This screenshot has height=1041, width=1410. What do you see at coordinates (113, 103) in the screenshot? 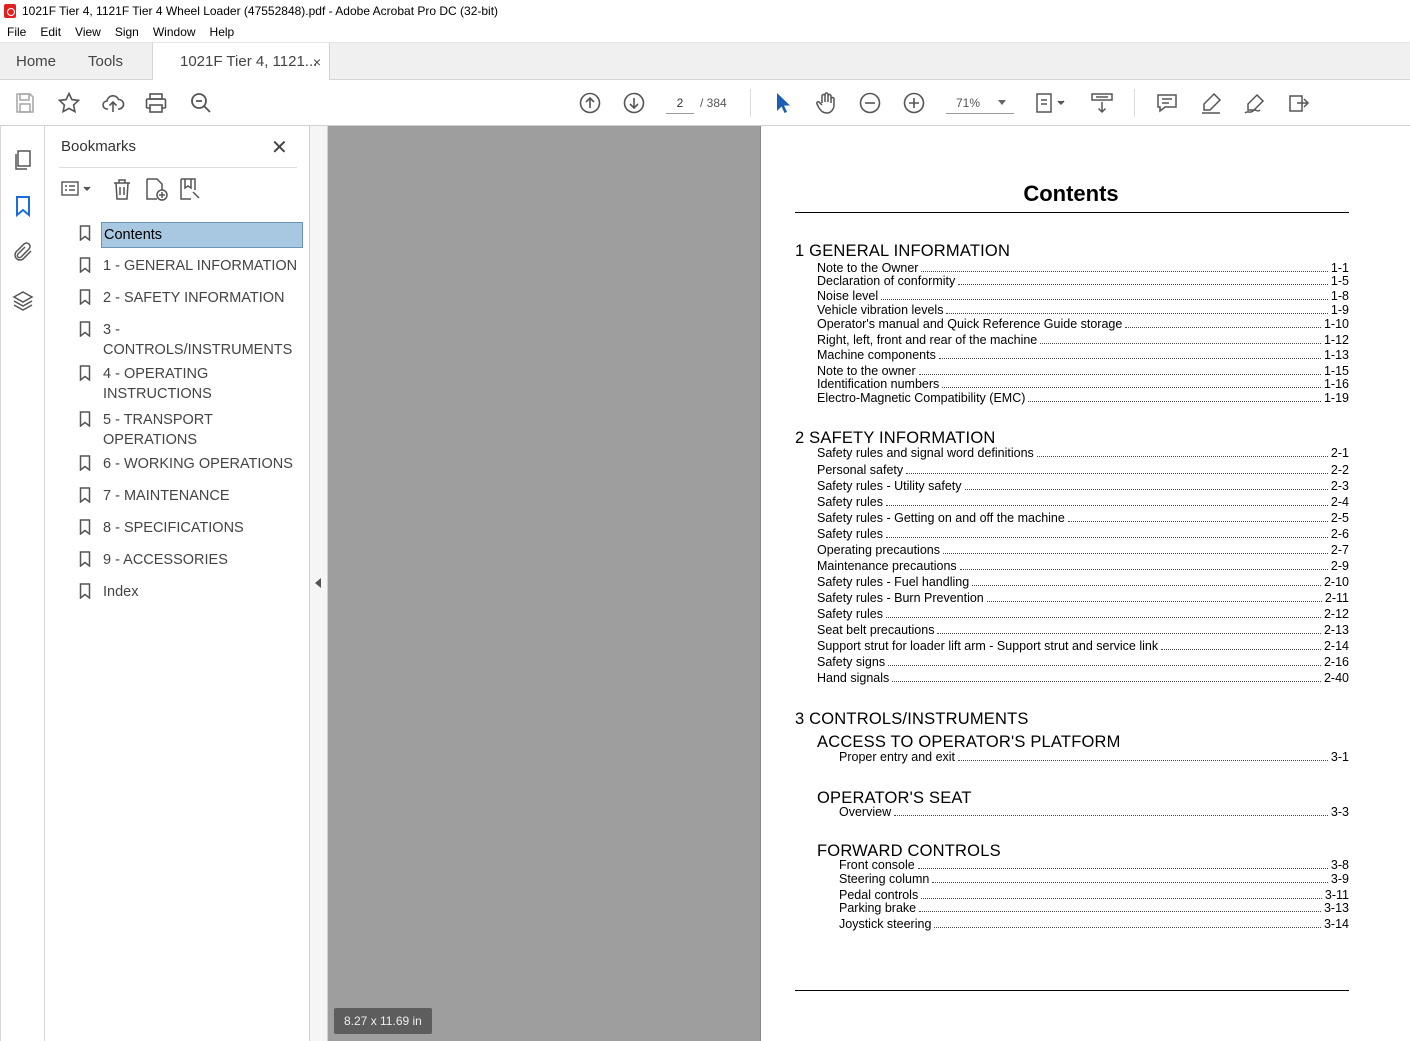
I see `upload-cloud-icon` at bounding box center [113, 103].